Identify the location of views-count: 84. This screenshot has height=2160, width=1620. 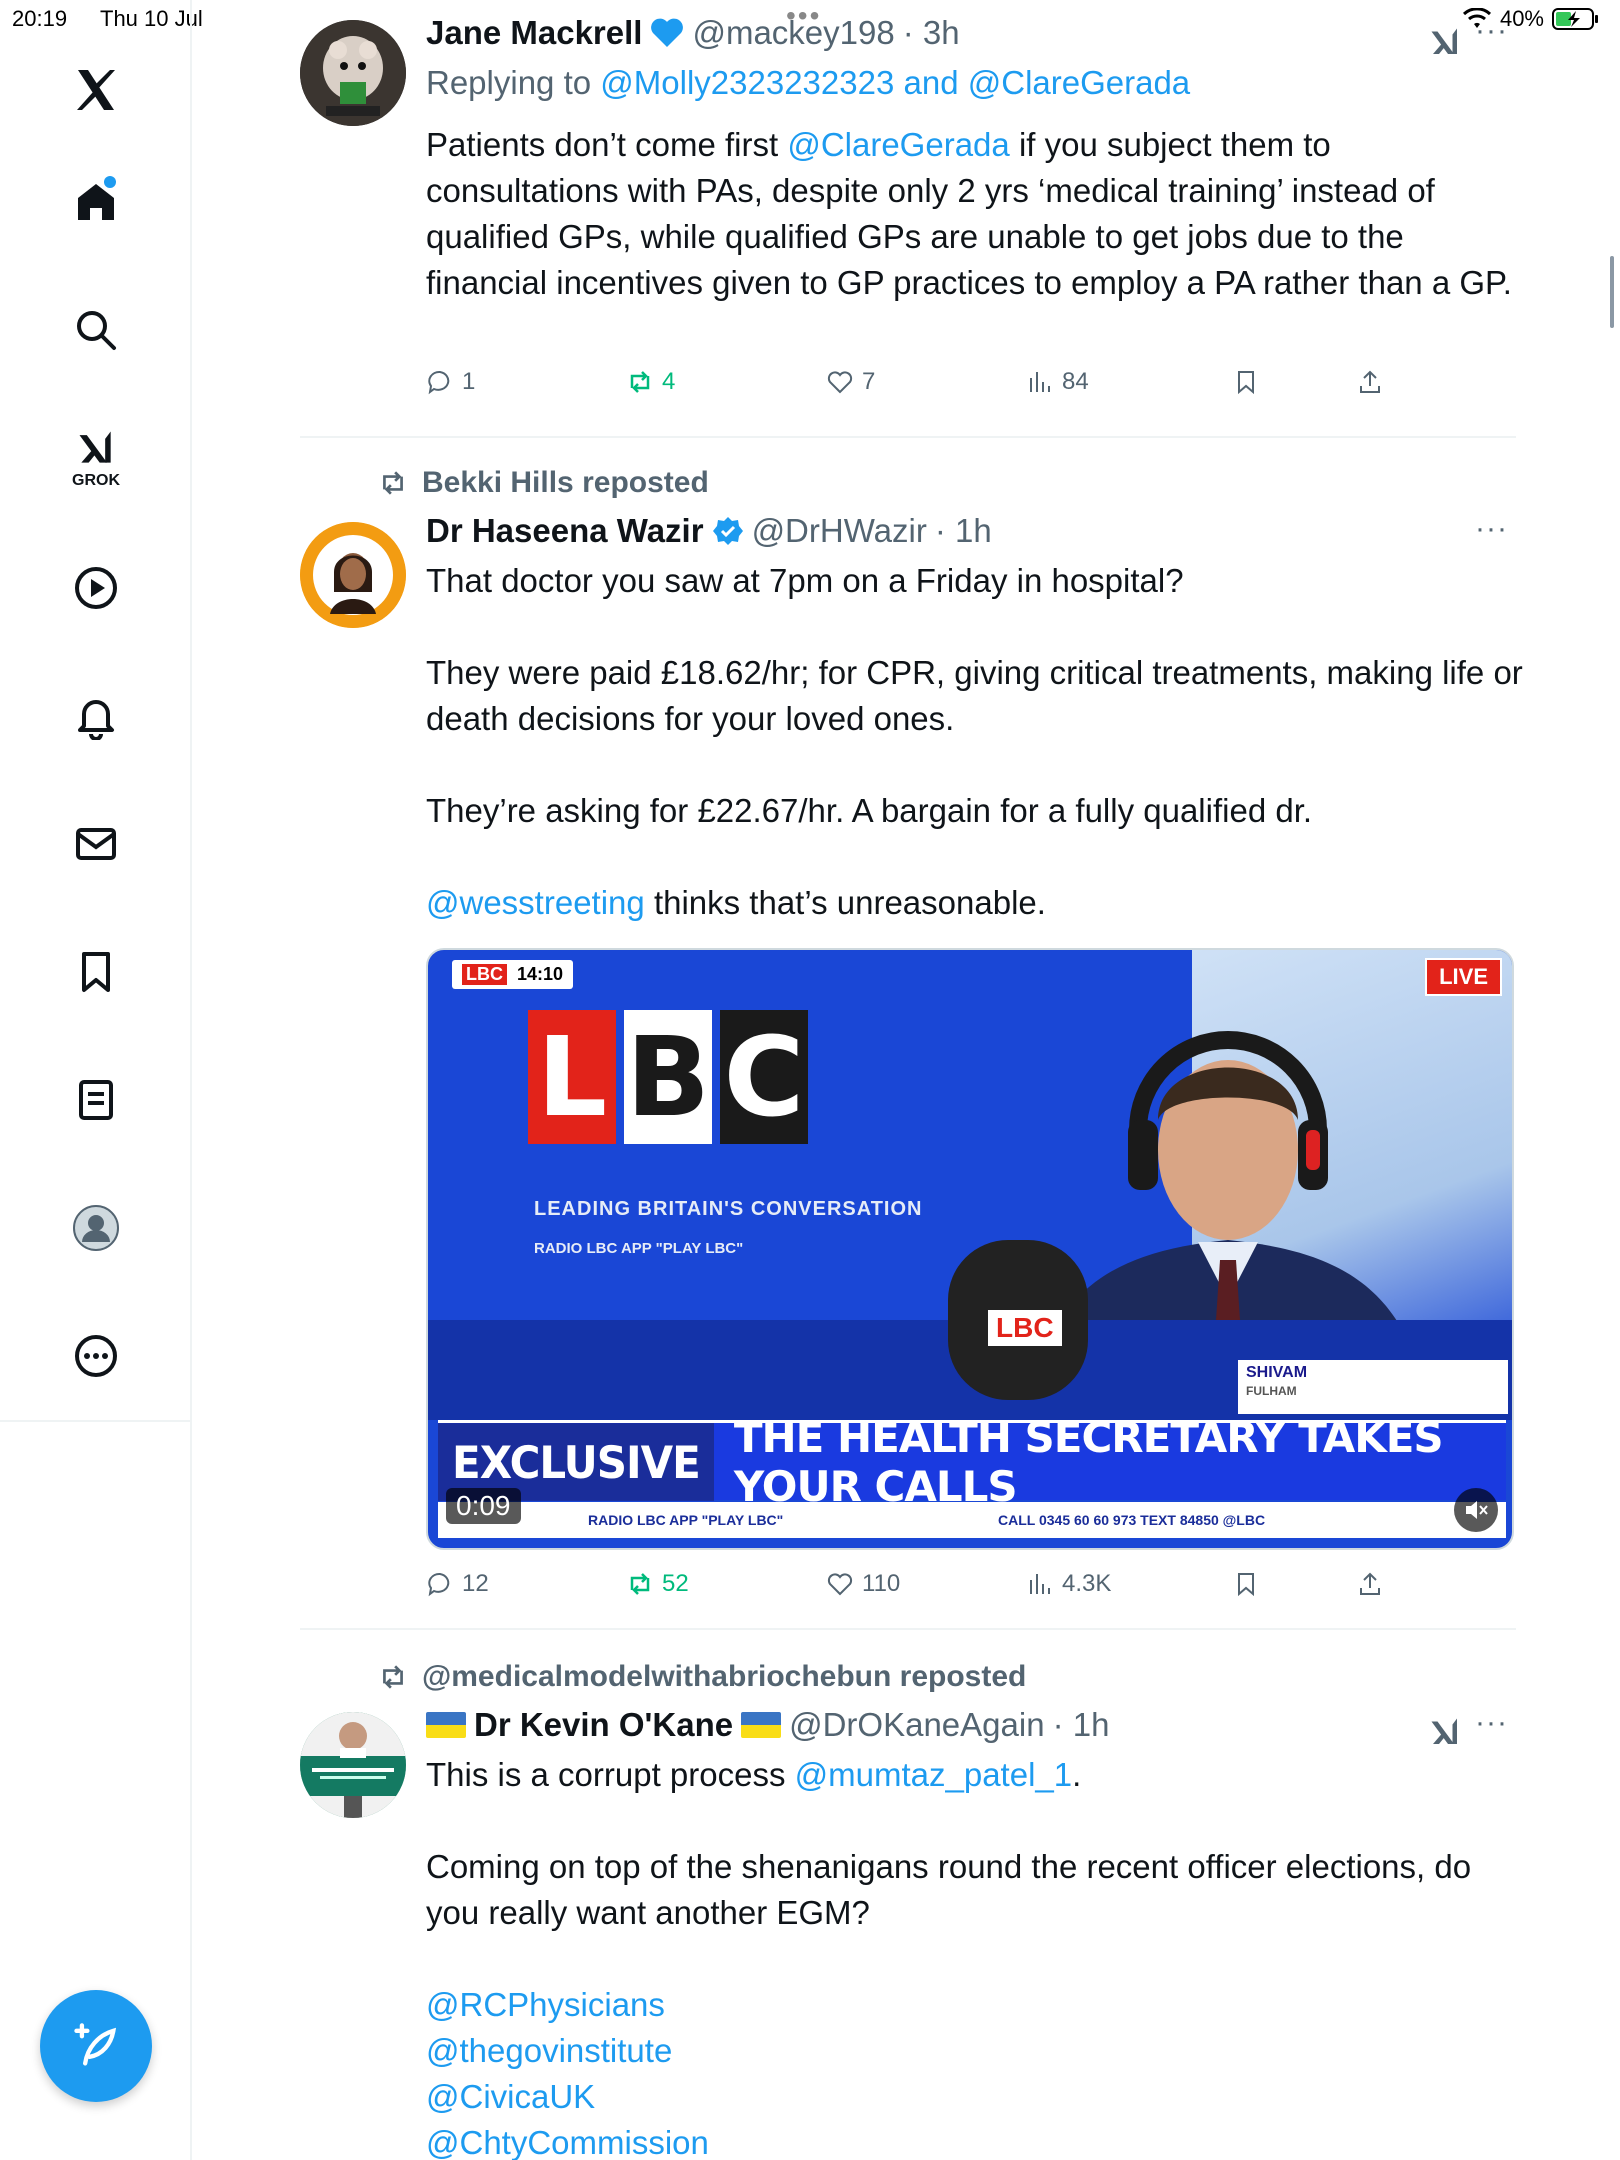
(1075, 381).